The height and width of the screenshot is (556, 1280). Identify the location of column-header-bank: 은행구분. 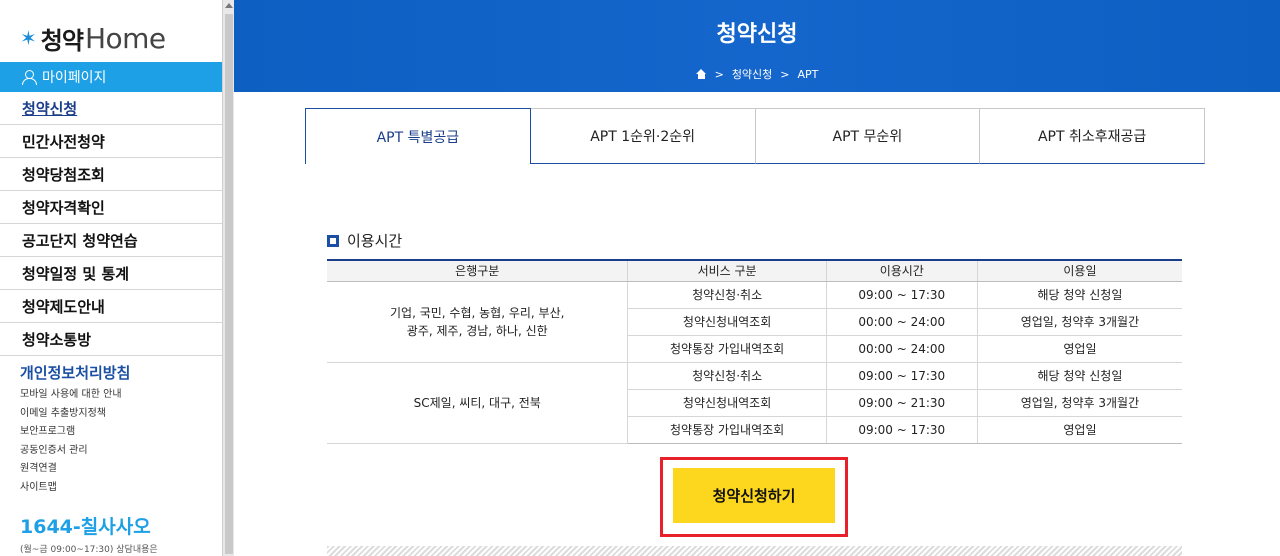
(477, 270).